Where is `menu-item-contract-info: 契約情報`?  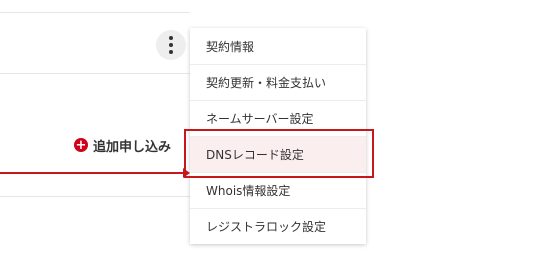
menu-item-contract-info: 契約情報 is located at coordinates (278, 46).